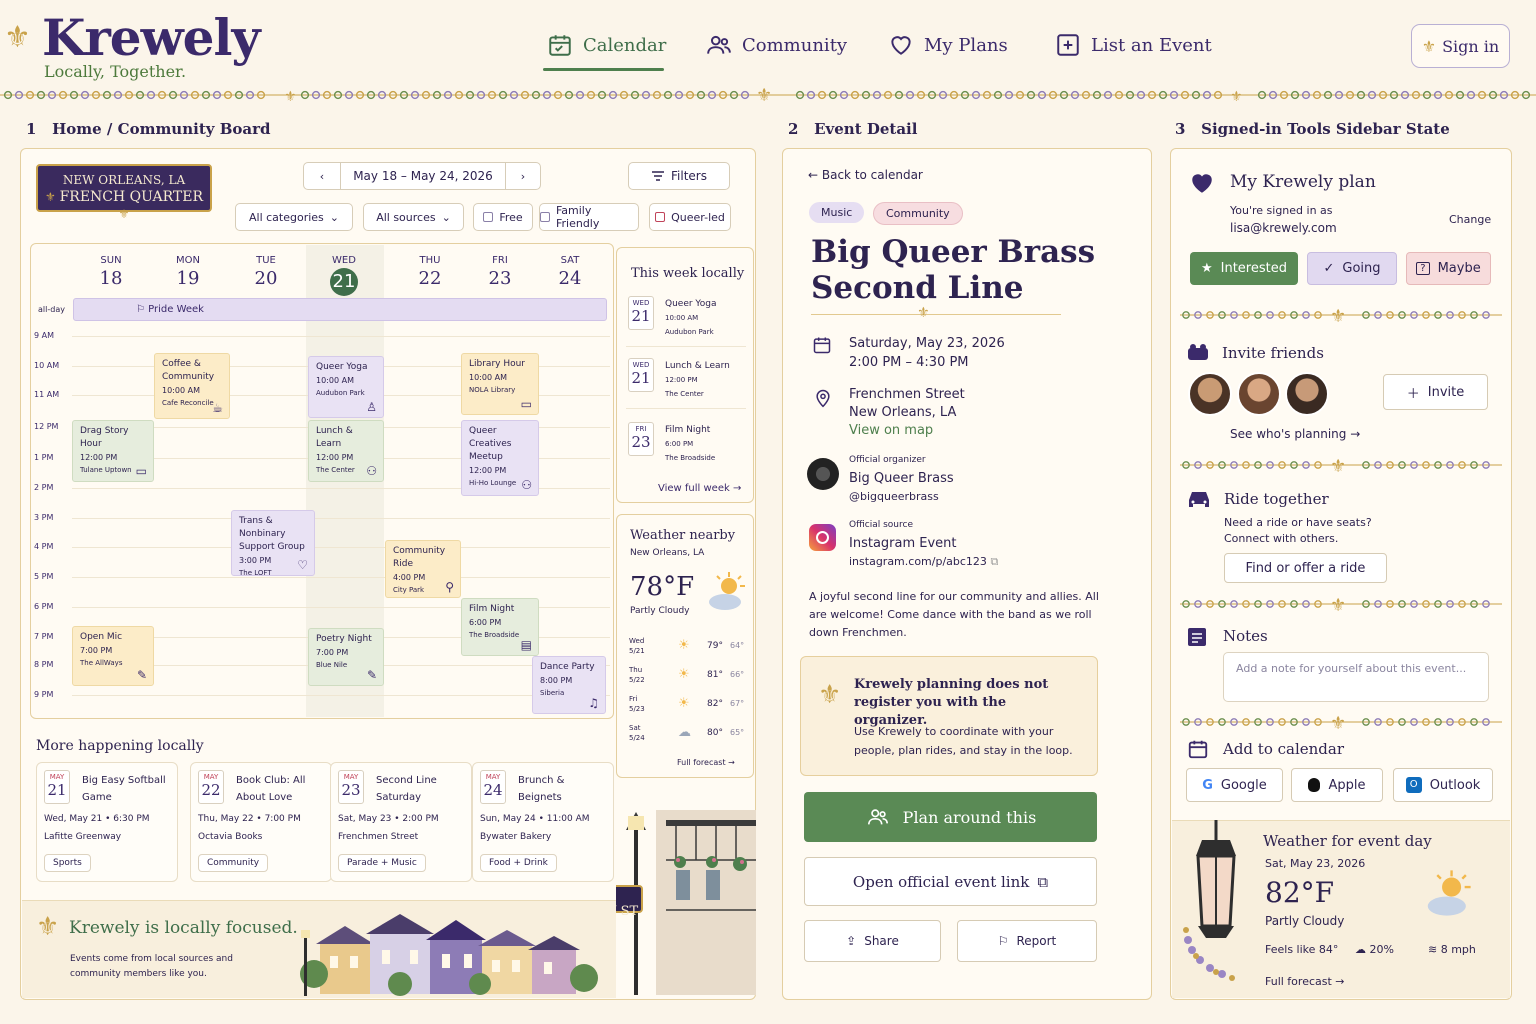 The width and height of the screenshot is (1536, 1024). What do you see at coordinates (503, 217) in the screenshot?
I see `free-filter: Free` at bounding box center [503, 217].